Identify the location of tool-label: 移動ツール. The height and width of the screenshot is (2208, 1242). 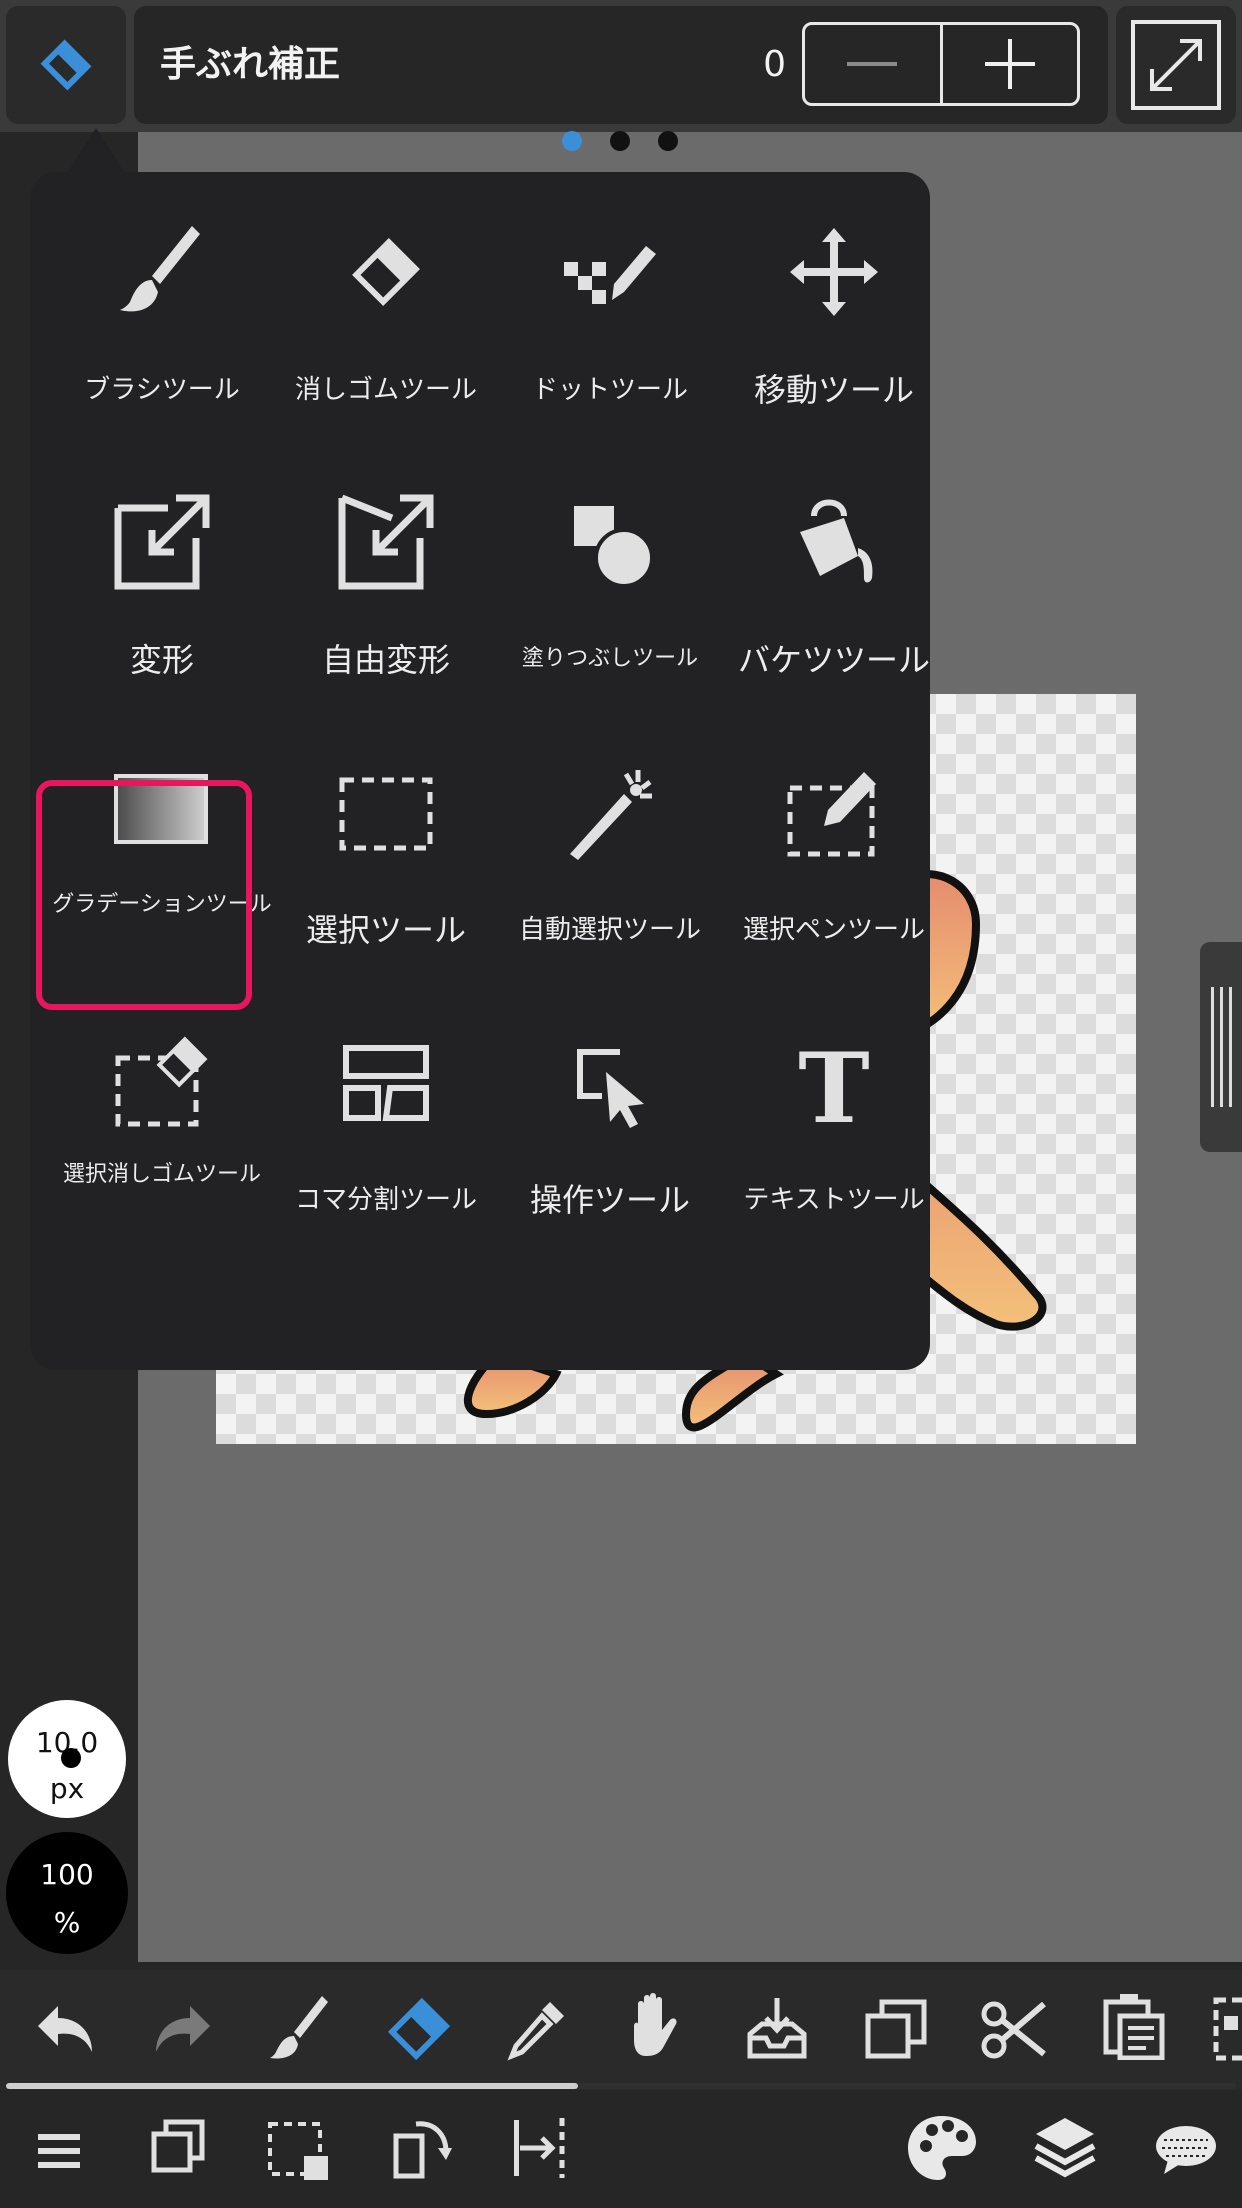
(833, 390).